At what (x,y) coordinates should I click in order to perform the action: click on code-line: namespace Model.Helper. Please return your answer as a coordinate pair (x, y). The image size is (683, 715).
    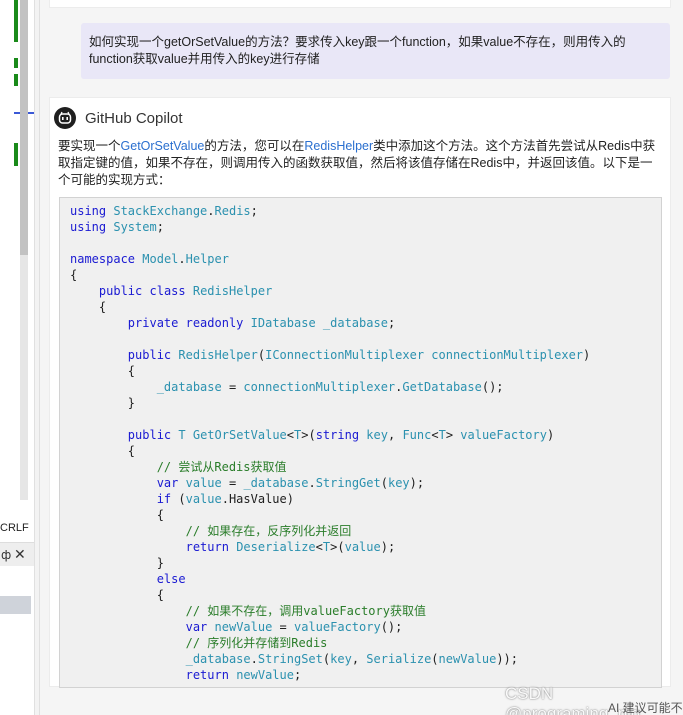
    Looking at the image, I should click on (149, 259).